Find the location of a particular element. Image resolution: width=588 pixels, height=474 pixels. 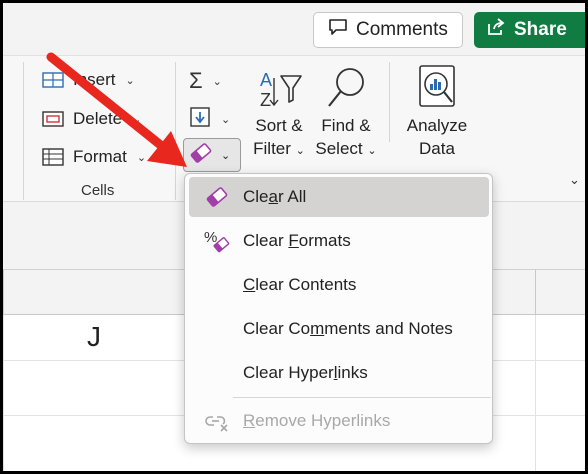

clear-formats-icon: % is located at coordinates (217, 241).